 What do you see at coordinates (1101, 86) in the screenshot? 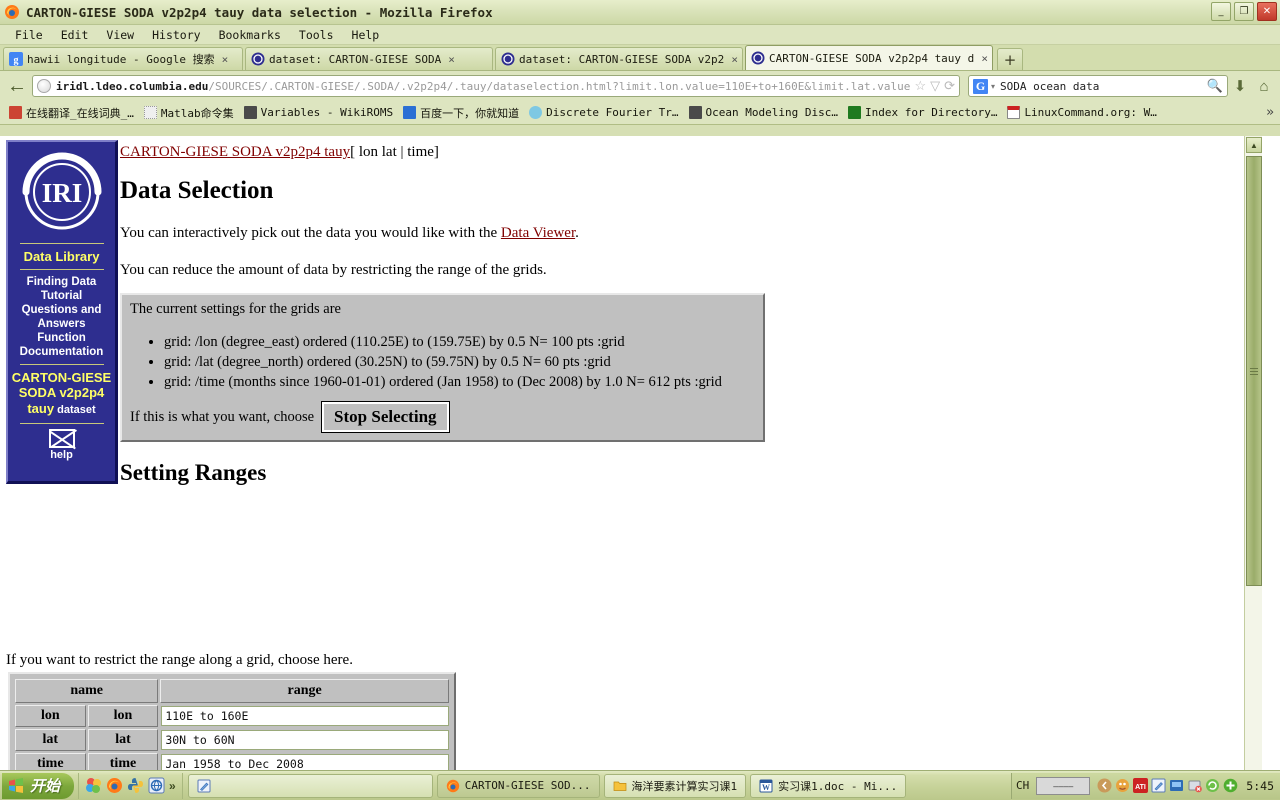
I see `search-input: SODA ocean data` at bounding box center [1101, 86].